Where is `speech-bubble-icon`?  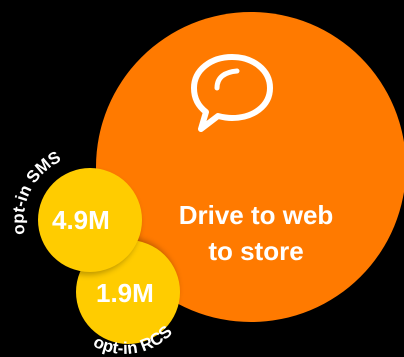 speech-bubble-icon is located at coordinates (232, 93).